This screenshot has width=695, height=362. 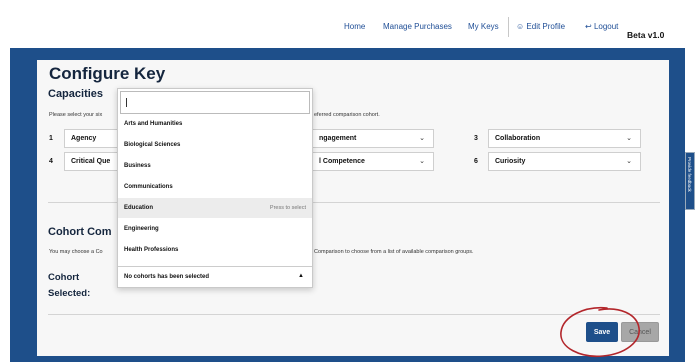 I want to click on nav-divider, so click(x=508, y=27).